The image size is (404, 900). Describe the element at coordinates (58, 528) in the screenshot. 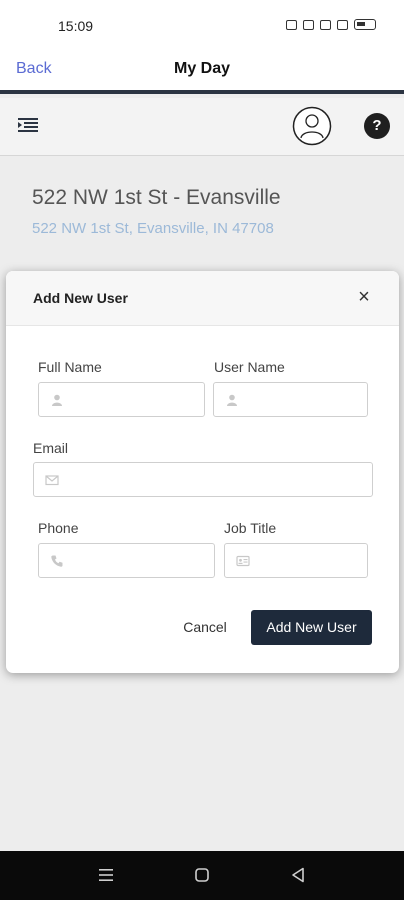

I see `phone-label: Phone` at that location.